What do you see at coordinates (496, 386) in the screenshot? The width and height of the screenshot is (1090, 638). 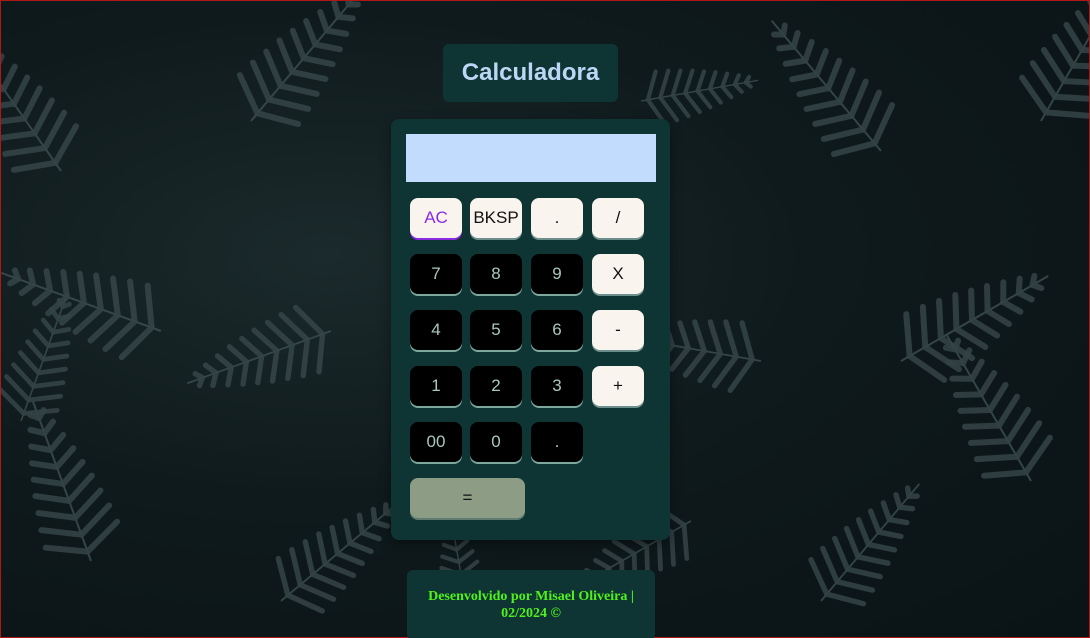 I see `digit-2-button: 2` at bounding box center [496, 386].